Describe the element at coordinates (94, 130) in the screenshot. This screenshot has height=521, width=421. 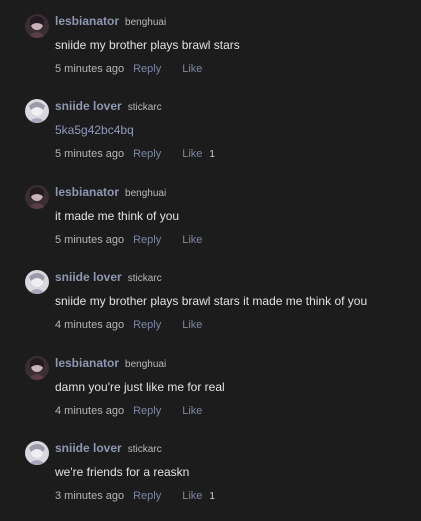
I see `comment-text: 5ka5g42bc4bq` at that location.